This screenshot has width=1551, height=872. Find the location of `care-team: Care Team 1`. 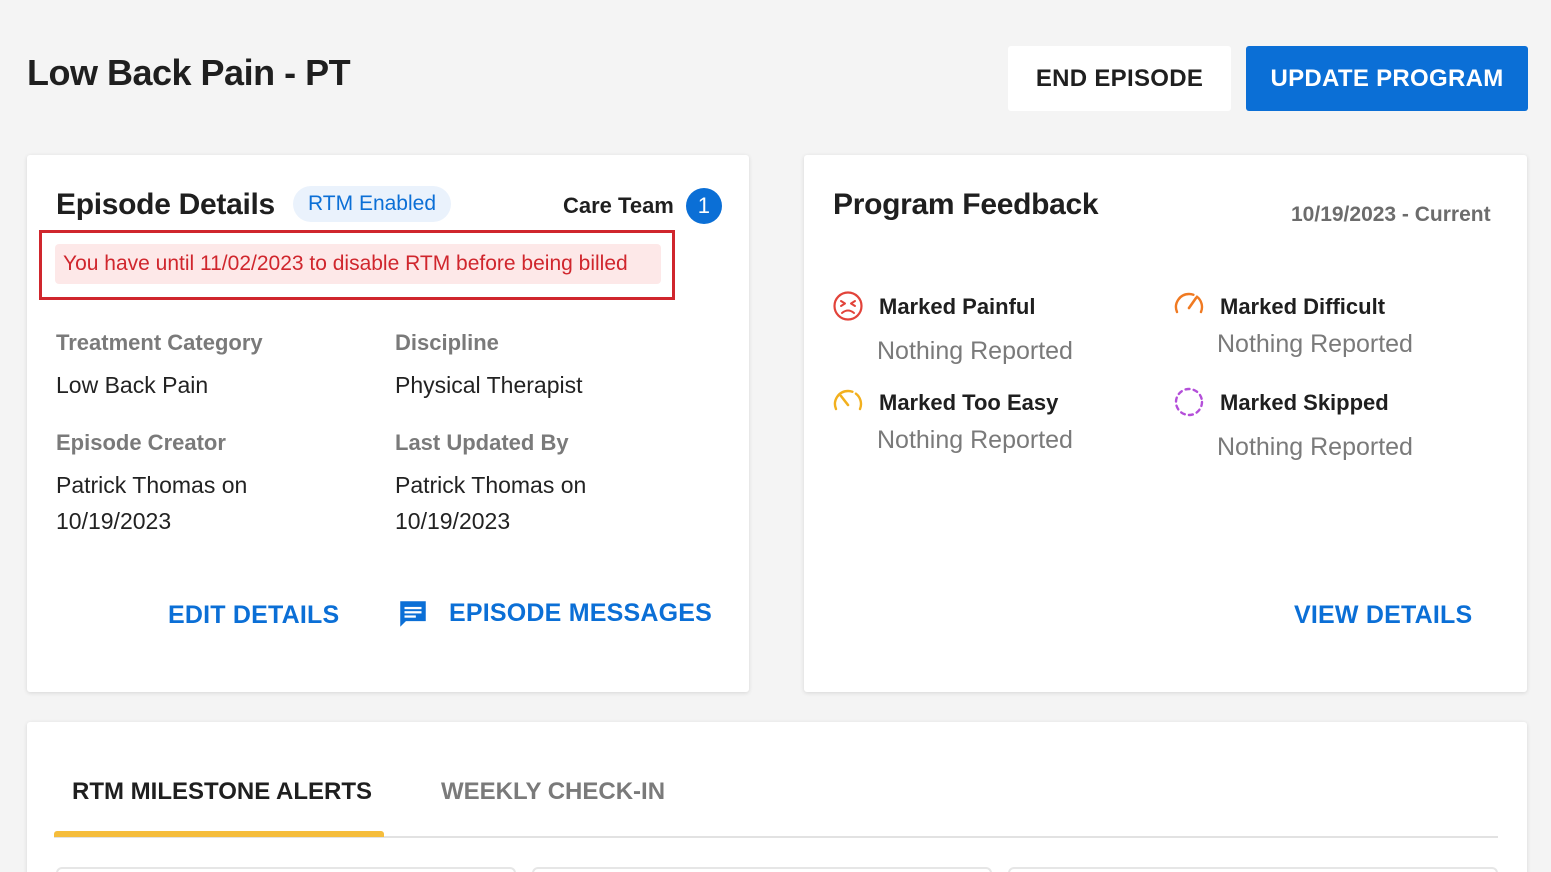

care-team: Care Team 1 is located at coordinates (642, 206).